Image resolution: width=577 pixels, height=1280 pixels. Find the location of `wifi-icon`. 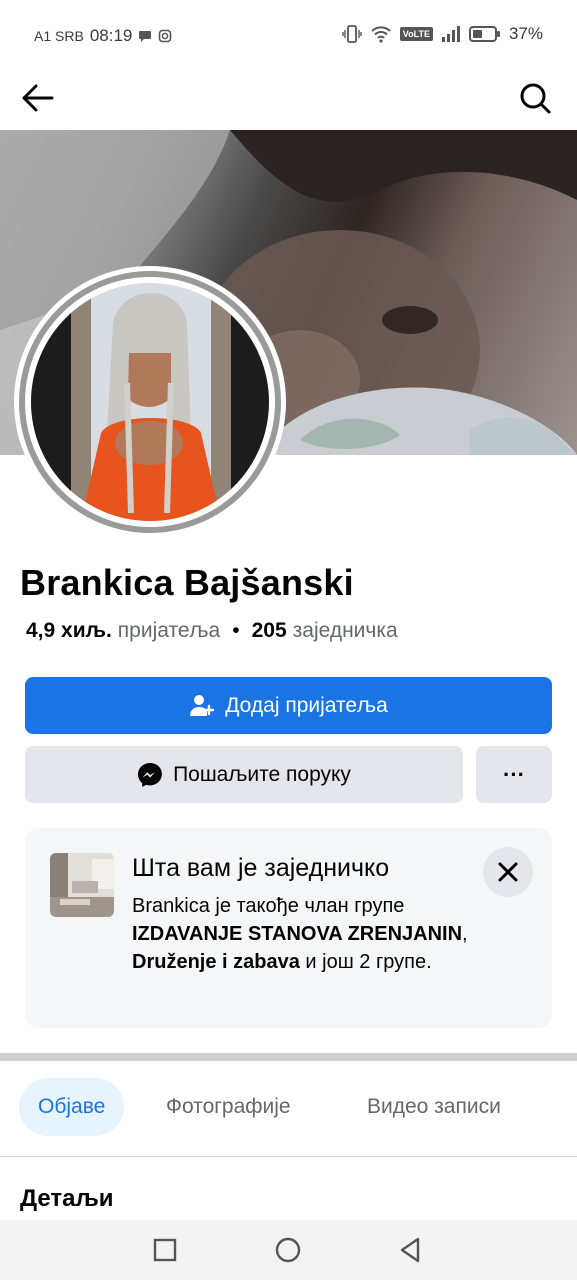

wifi-icon is located at coordinates (381, 34).